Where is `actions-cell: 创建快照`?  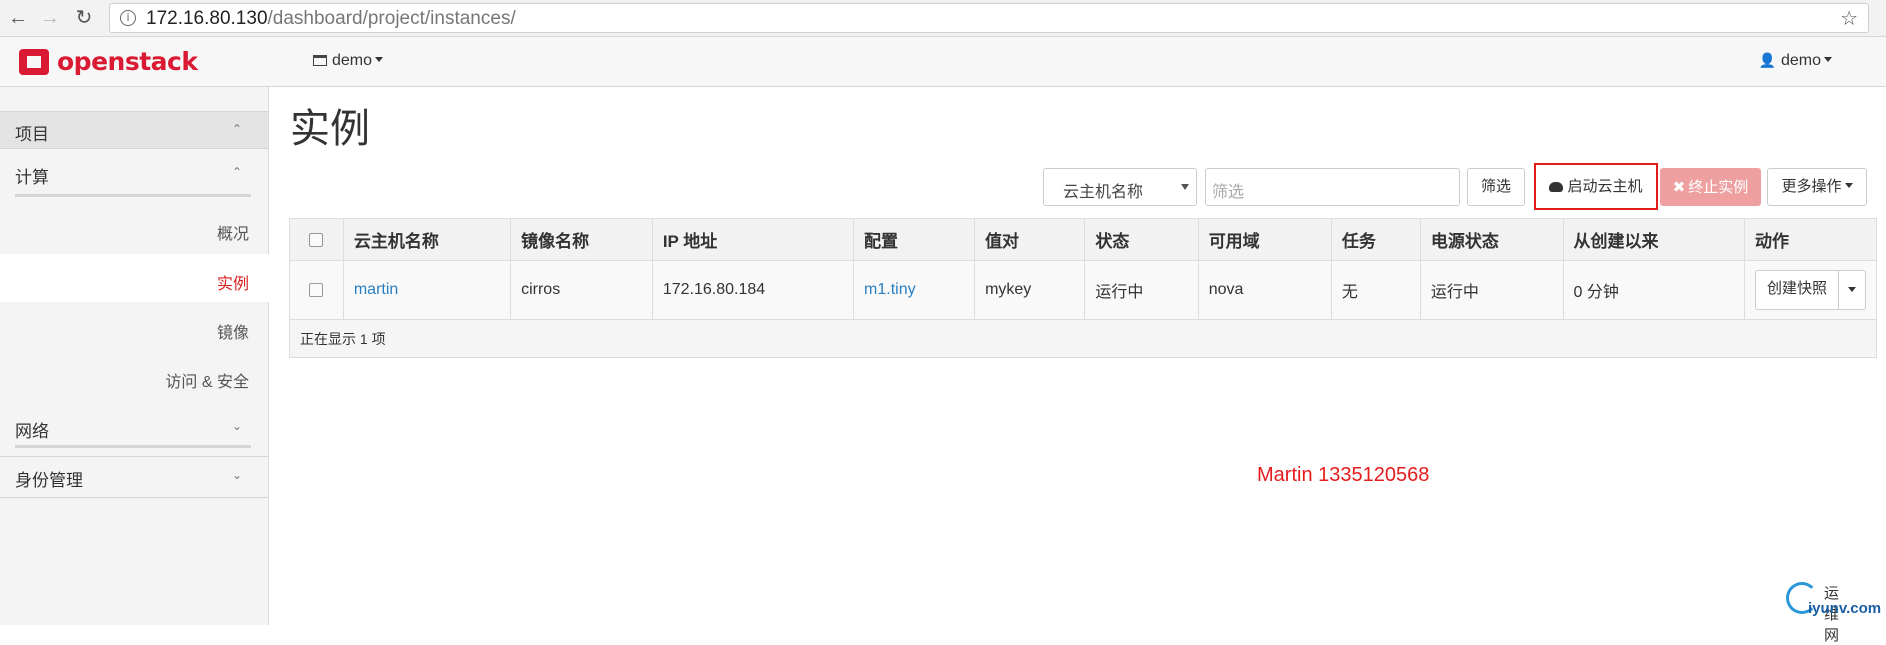 actions-cell: 创建快照 is located at coordinates (1810, 290).